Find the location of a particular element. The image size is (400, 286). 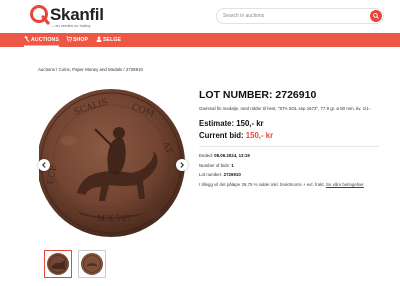

search-button is located at coordinates (376, 16).